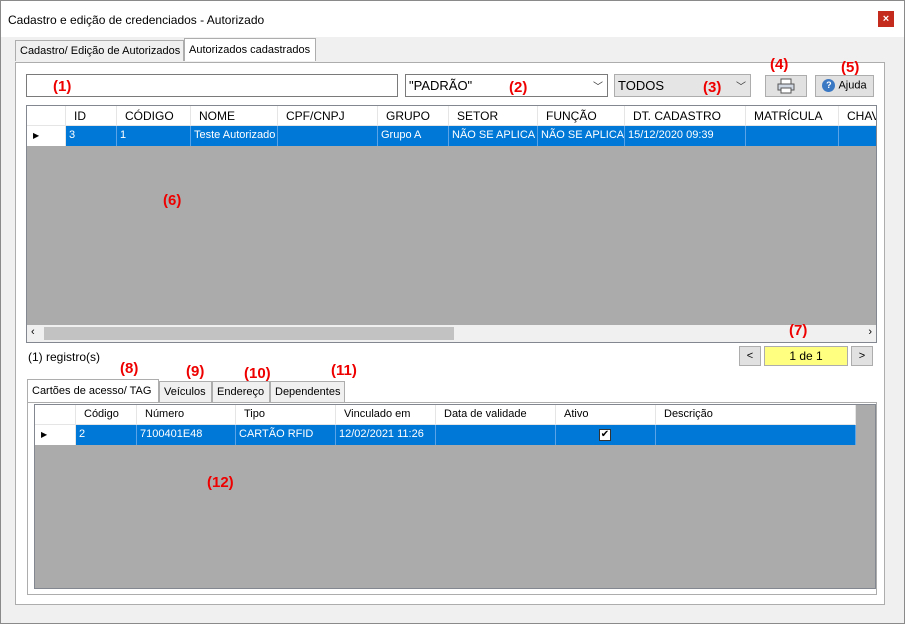 The image size is (905, 624). What do you see at coordinates (756, 435) in the screenshot?
I see `cell-descricao` at bounding box center [756, 435].